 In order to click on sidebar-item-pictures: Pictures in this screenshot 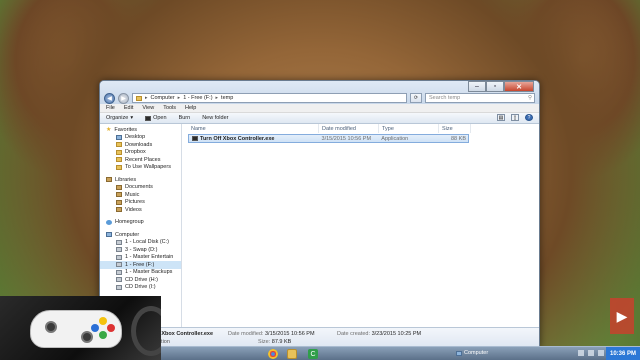, I will do `click(140, 203)`.